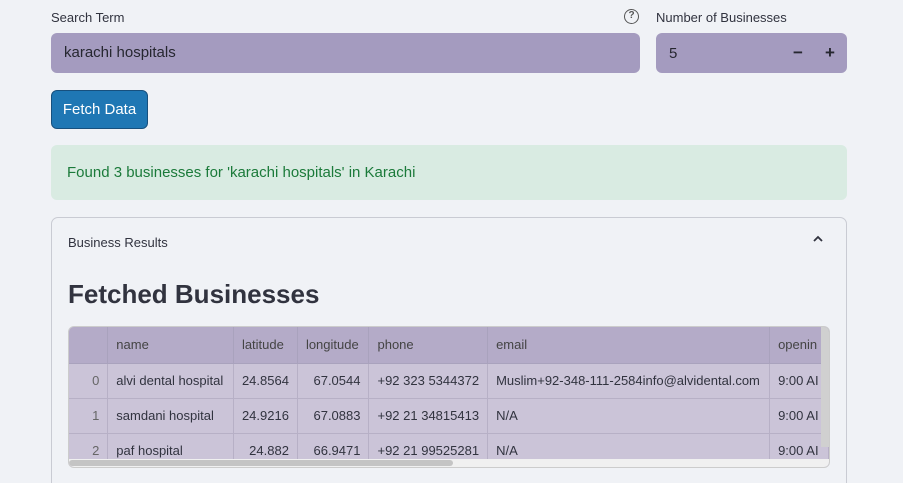  Describe the element at coordinates (261, 463) in the screenshot. I see `horizontal-scroll-thumb` at that location.